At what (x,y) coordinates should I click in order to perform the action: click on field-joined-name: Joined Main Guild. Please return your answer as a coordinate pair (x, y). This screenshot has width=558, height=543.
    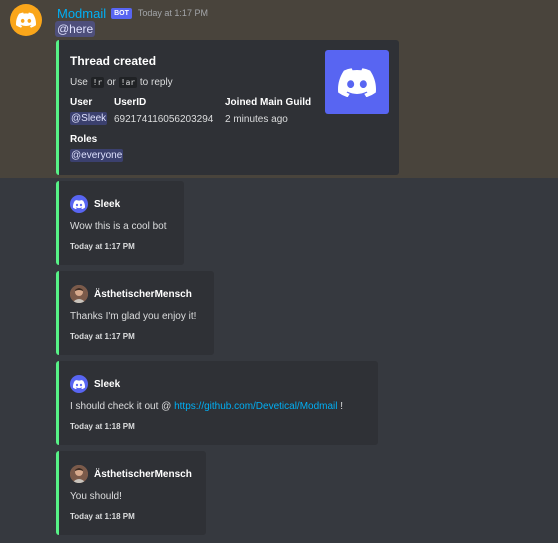
    Looking at the image, I should click on (268, 102).